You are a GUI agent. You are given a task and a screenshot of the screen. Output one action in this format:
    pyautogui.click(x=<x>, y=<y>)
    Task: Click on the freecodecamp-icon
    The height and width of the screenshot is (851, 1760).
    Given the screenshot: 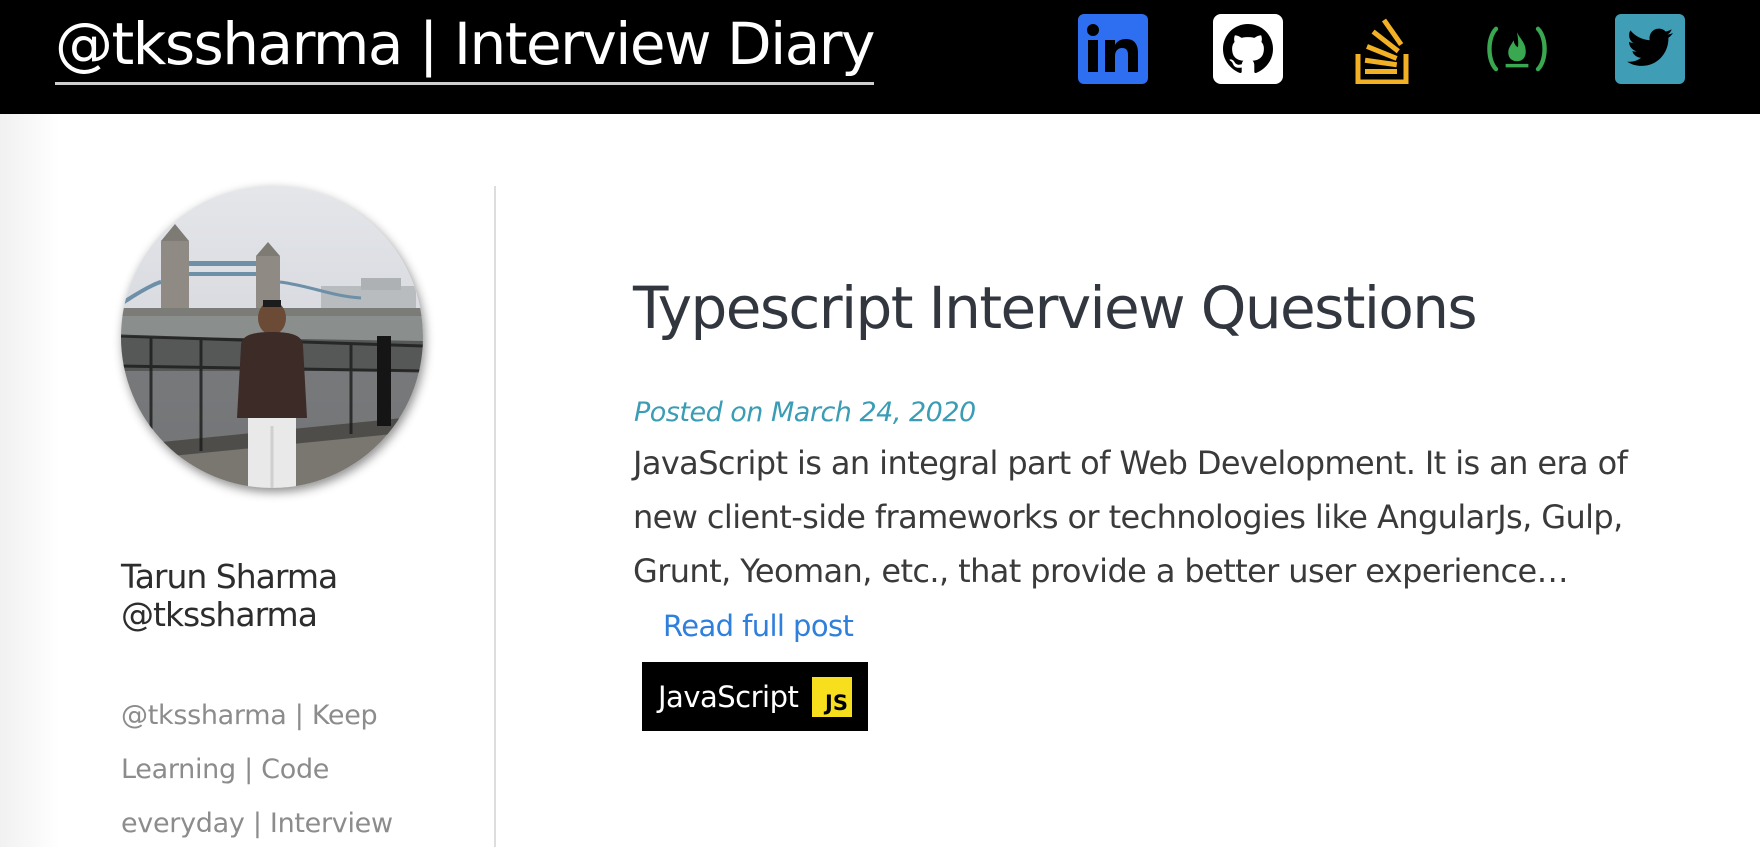 What is the action you would take?
    pyautogui.click(x=1517, y=49)
    